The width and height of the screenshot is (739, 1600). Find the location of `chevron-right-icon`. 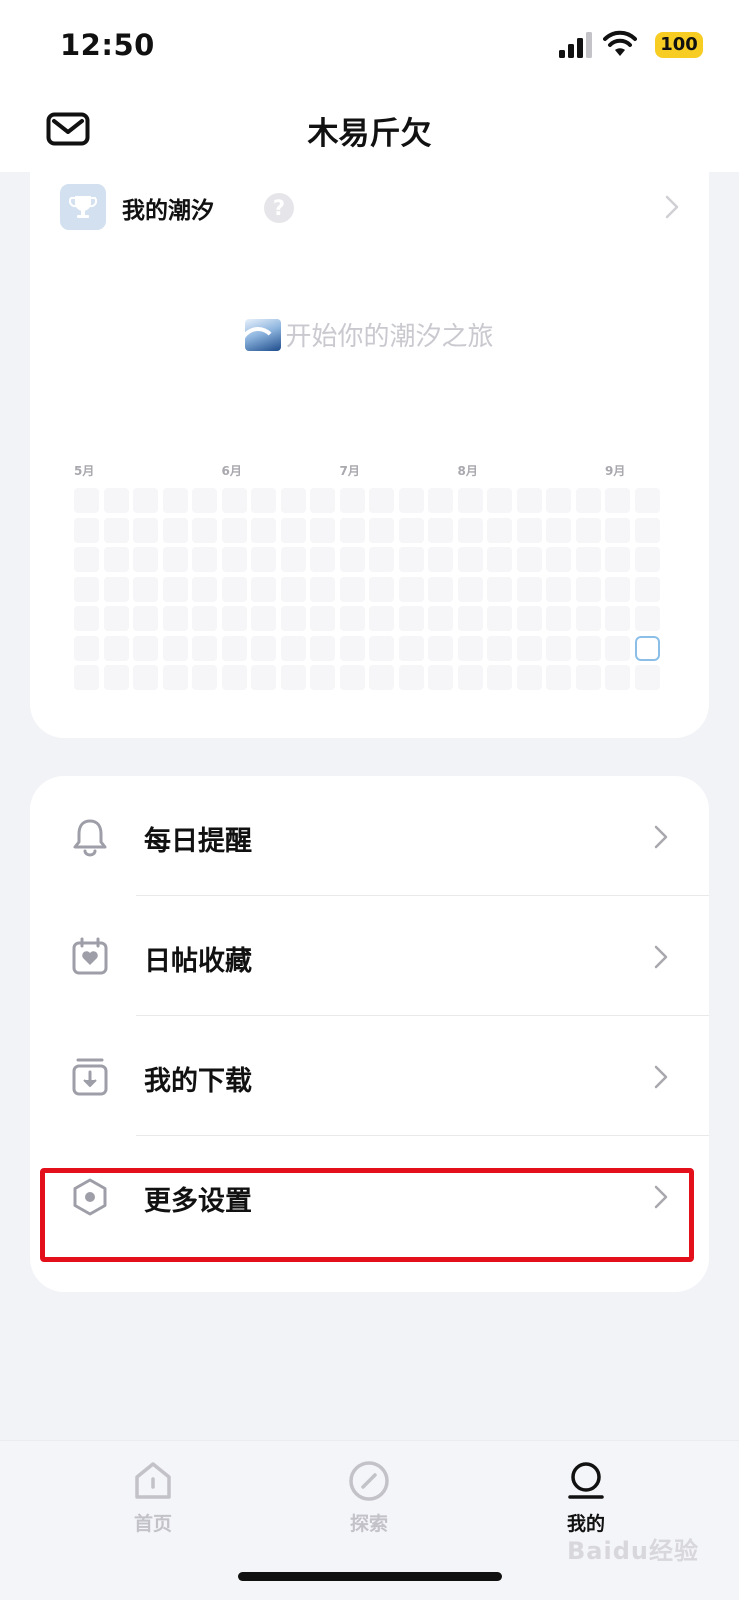

chevron-right-icon is located at coordinates (661, 837).